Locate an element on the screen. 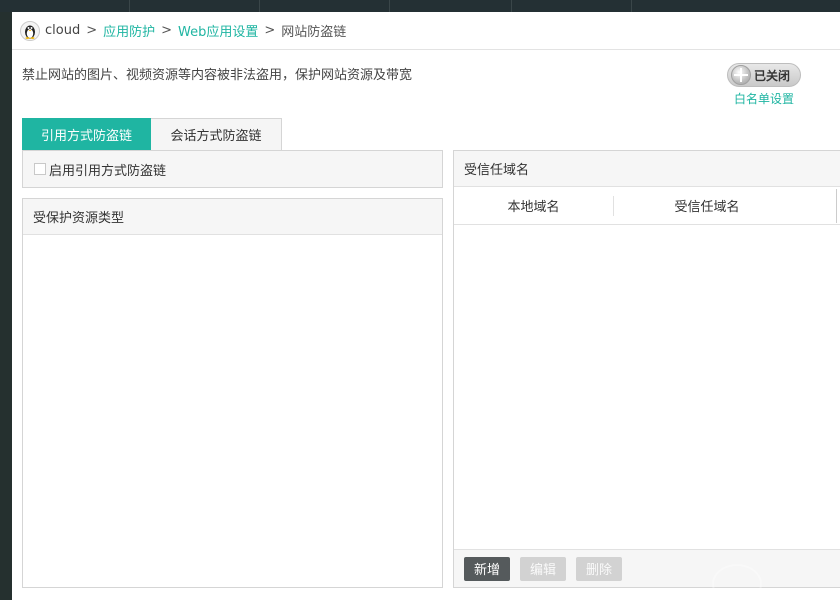  column-header-local-domain: 本地域名 is located at coordinates (534, 205).